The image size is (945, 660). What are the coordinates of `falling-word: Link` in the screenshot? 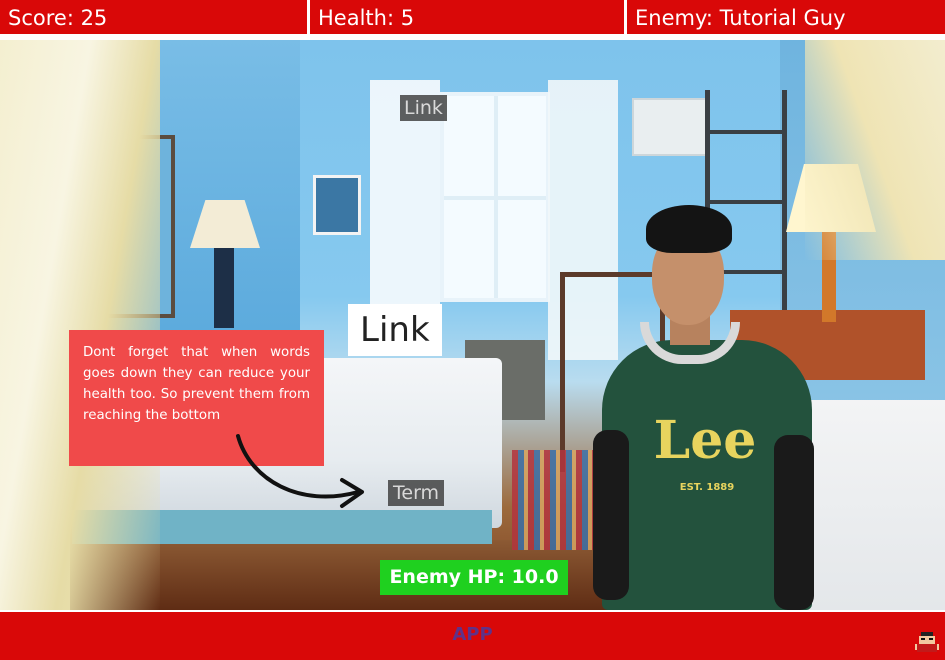 It's located at (423, 108).